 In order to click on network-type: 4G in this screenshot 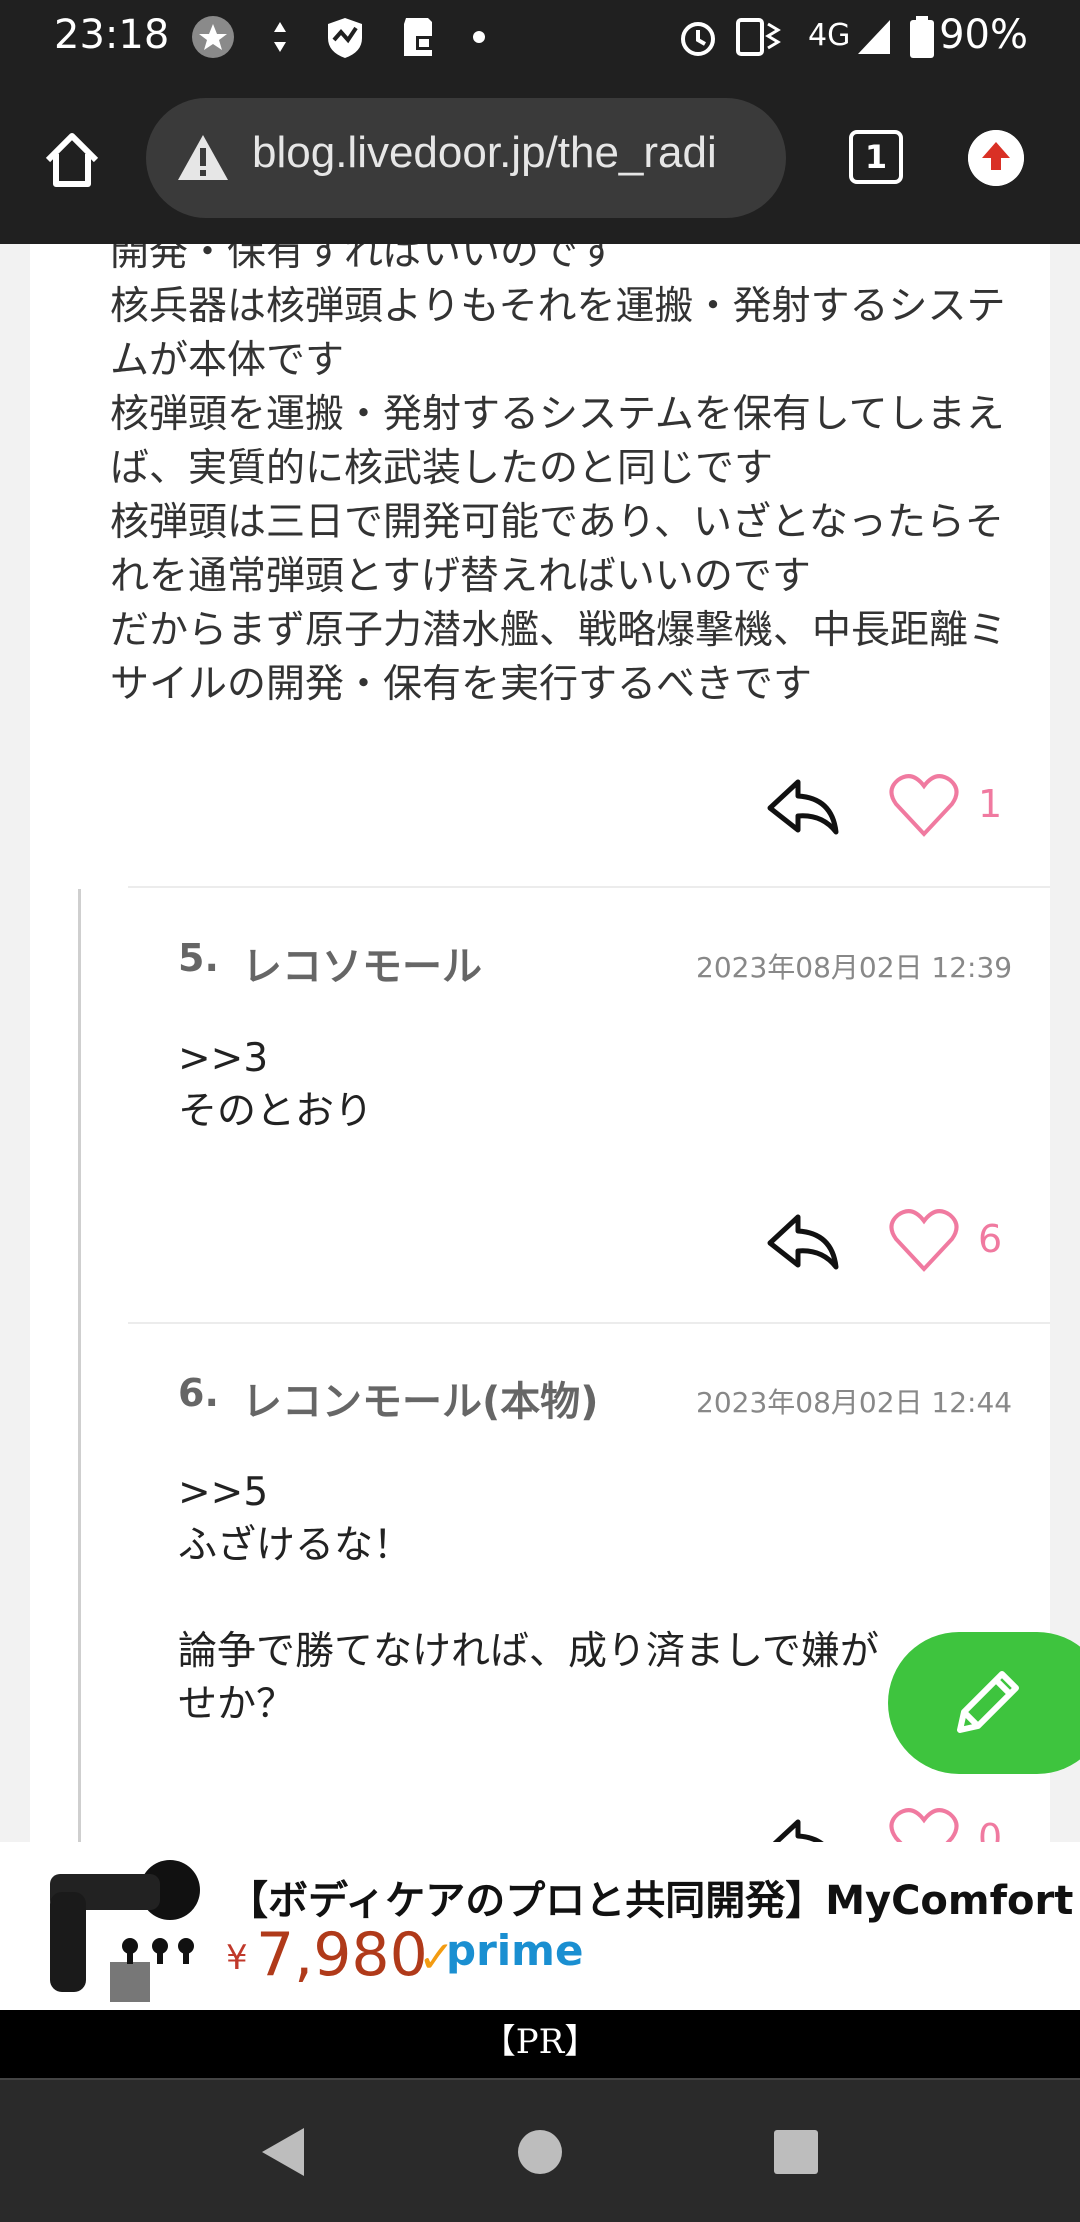, I will do `click(829, 35)`.